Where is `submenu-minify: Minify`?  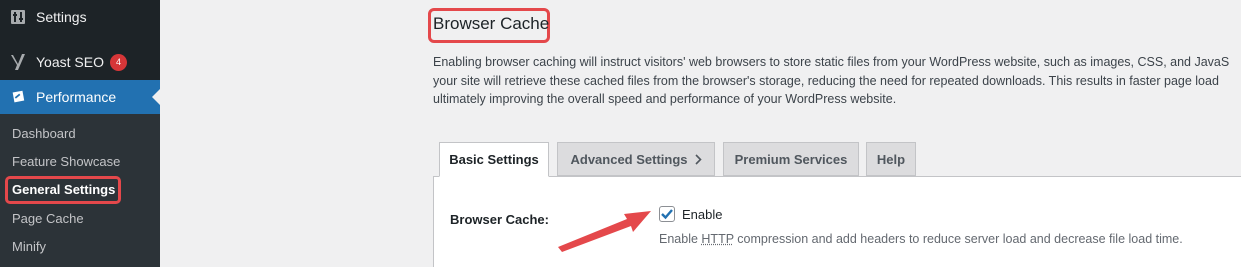 submenu-minify: Minify is located at coordinates (29, 246).